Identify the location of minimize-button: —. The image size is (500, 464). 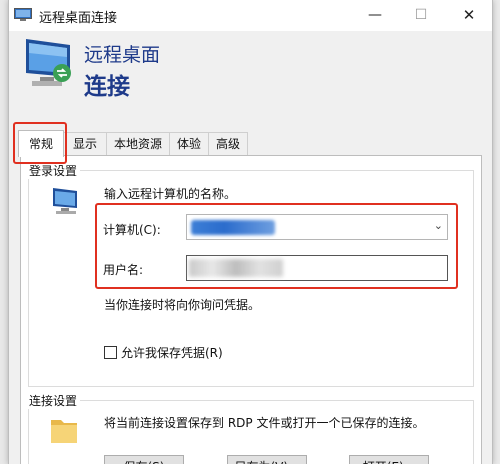
(375, 15).